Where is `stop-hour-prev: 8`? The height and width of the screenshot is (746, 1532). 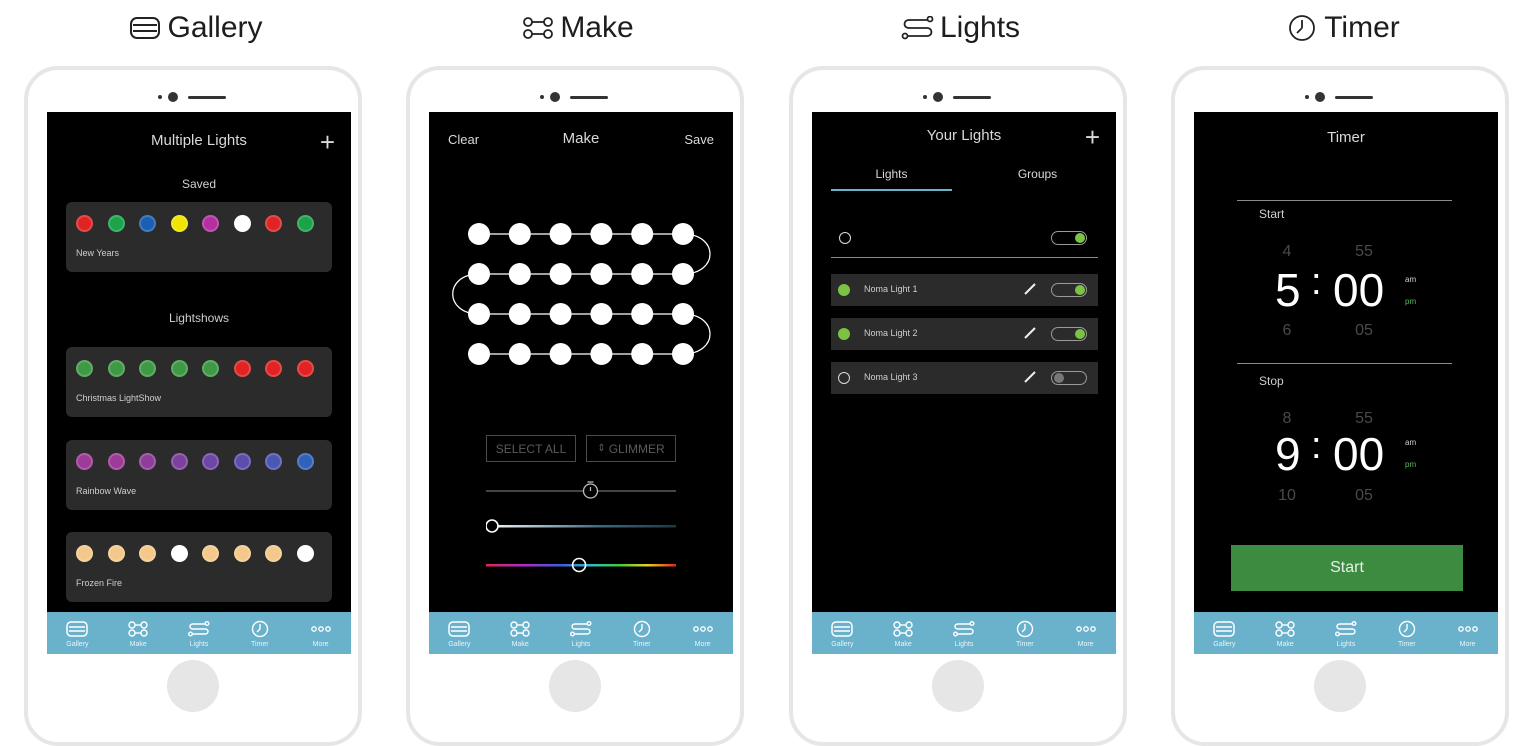
stop-hour-prev: 8 is located at coordinates (1287, 419).